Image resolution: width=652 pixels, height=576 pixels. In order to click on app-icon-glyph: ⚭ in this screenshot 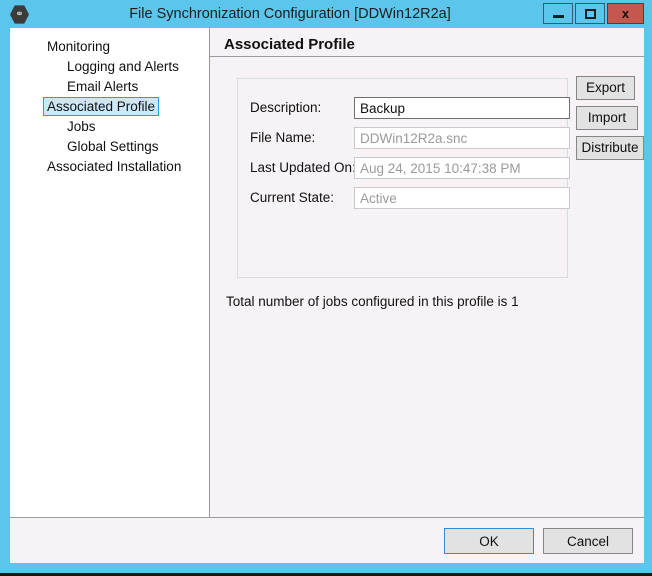, I will do `click(19, 14)`.